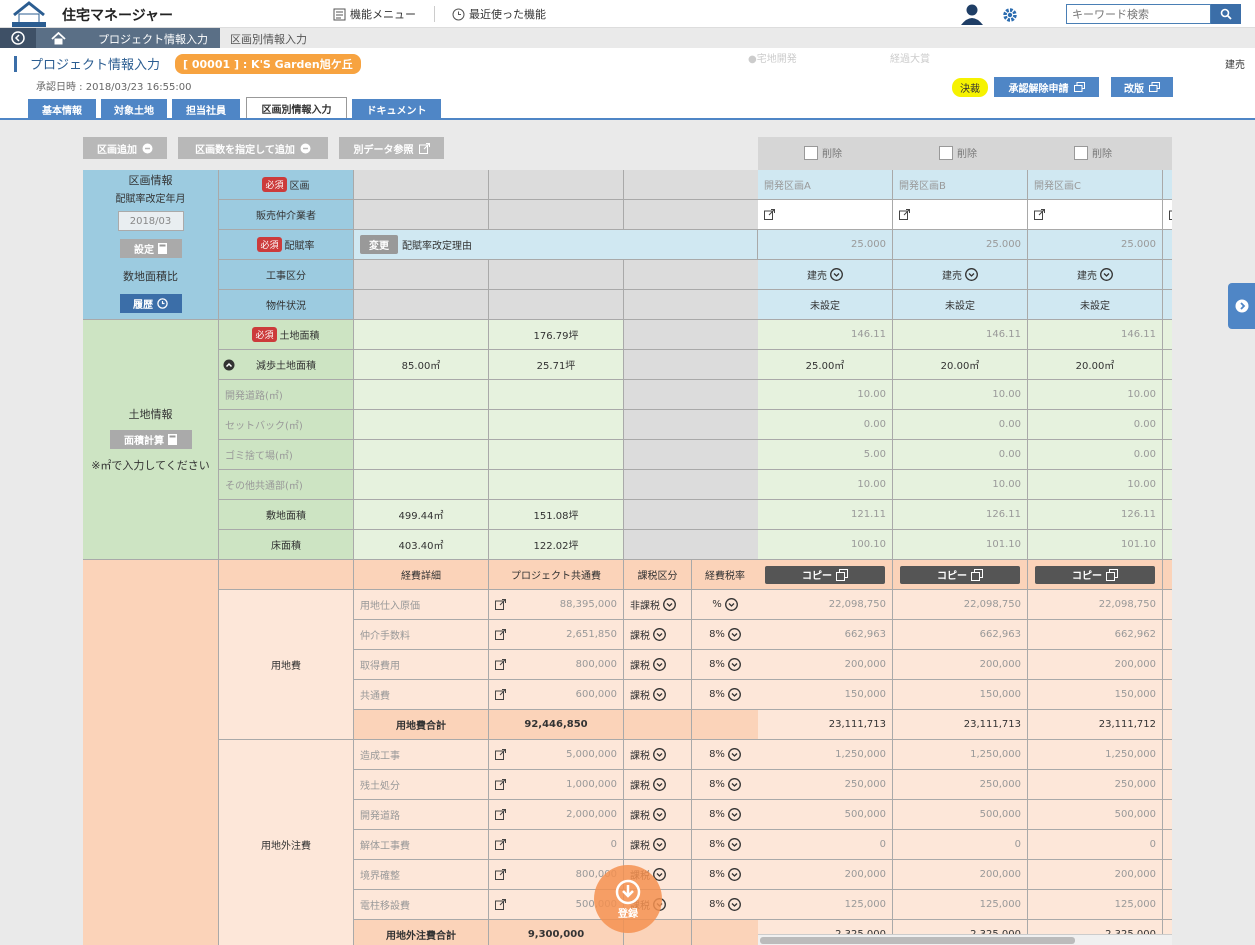 The height and width of the screenshot is (945, 1255). Describe the element at coordinates (556, 635) in the screenshot. I see `expense-amount: 2,651,850` at that location.